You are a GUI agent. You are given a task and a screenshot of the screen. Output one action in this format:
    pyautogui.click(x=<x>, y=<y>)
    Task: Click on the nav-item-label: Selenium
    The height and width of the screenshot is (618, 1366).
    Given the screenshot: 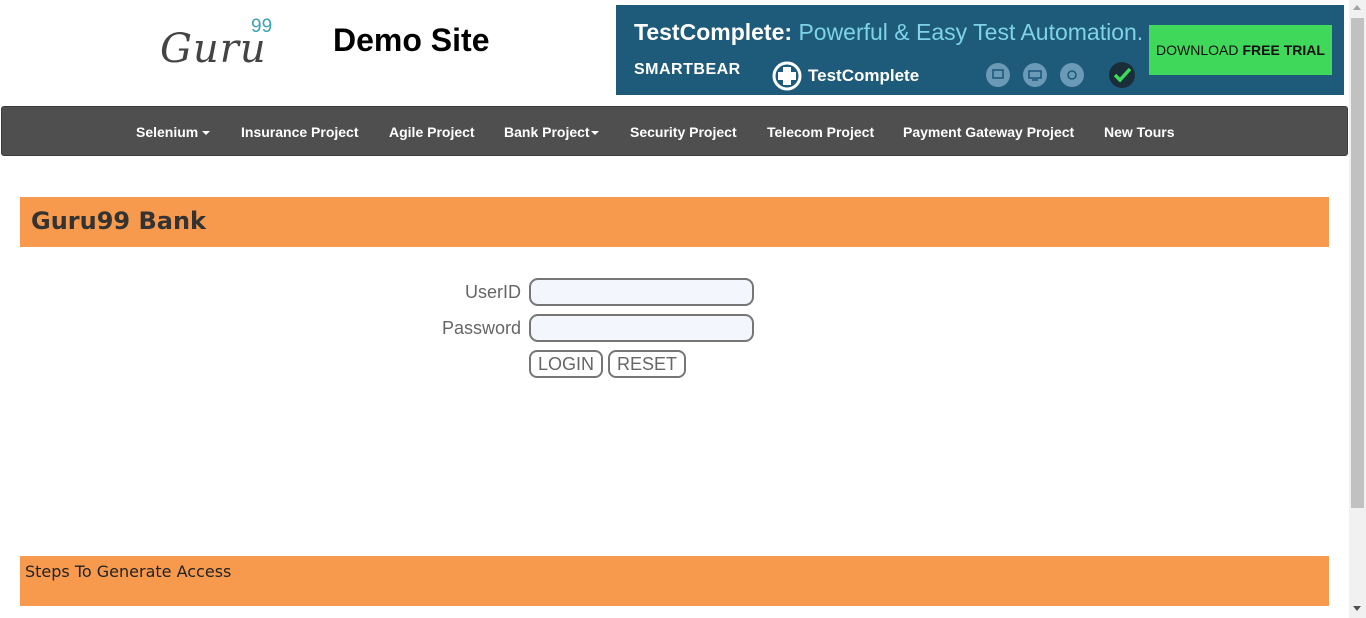 What is the action you would take?
    pyautogui.click(x=167, y=132)
    